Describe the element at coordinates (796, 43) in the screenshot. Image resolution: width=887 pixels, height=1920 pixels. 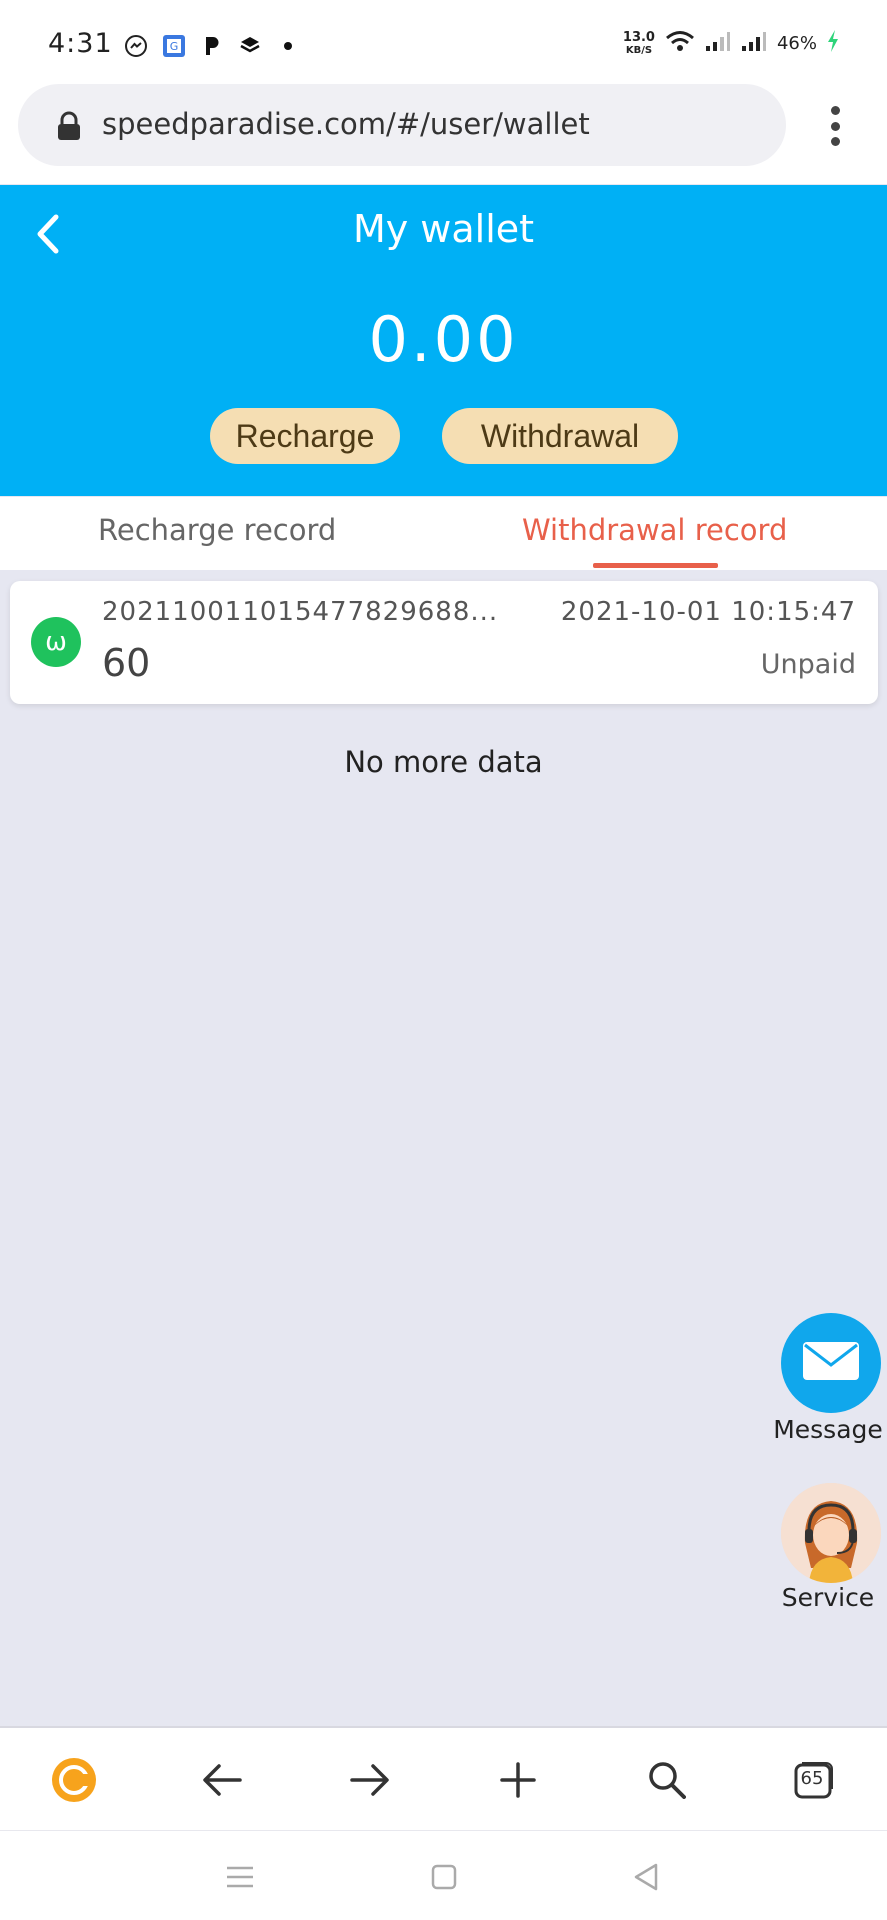
I see `battery-level: 46%` at that location.